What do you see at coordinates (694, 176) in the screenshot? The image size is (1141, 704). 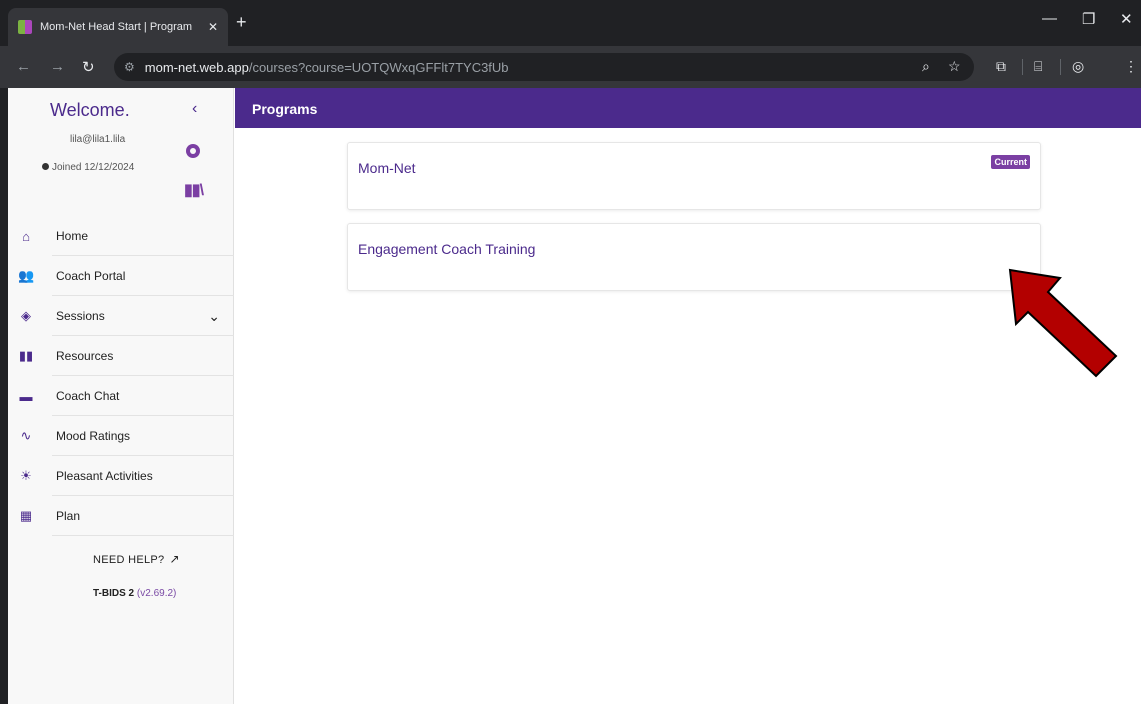 I see `program-card-mom-net: Mom-Net Current` at bounding box center [694, 176].